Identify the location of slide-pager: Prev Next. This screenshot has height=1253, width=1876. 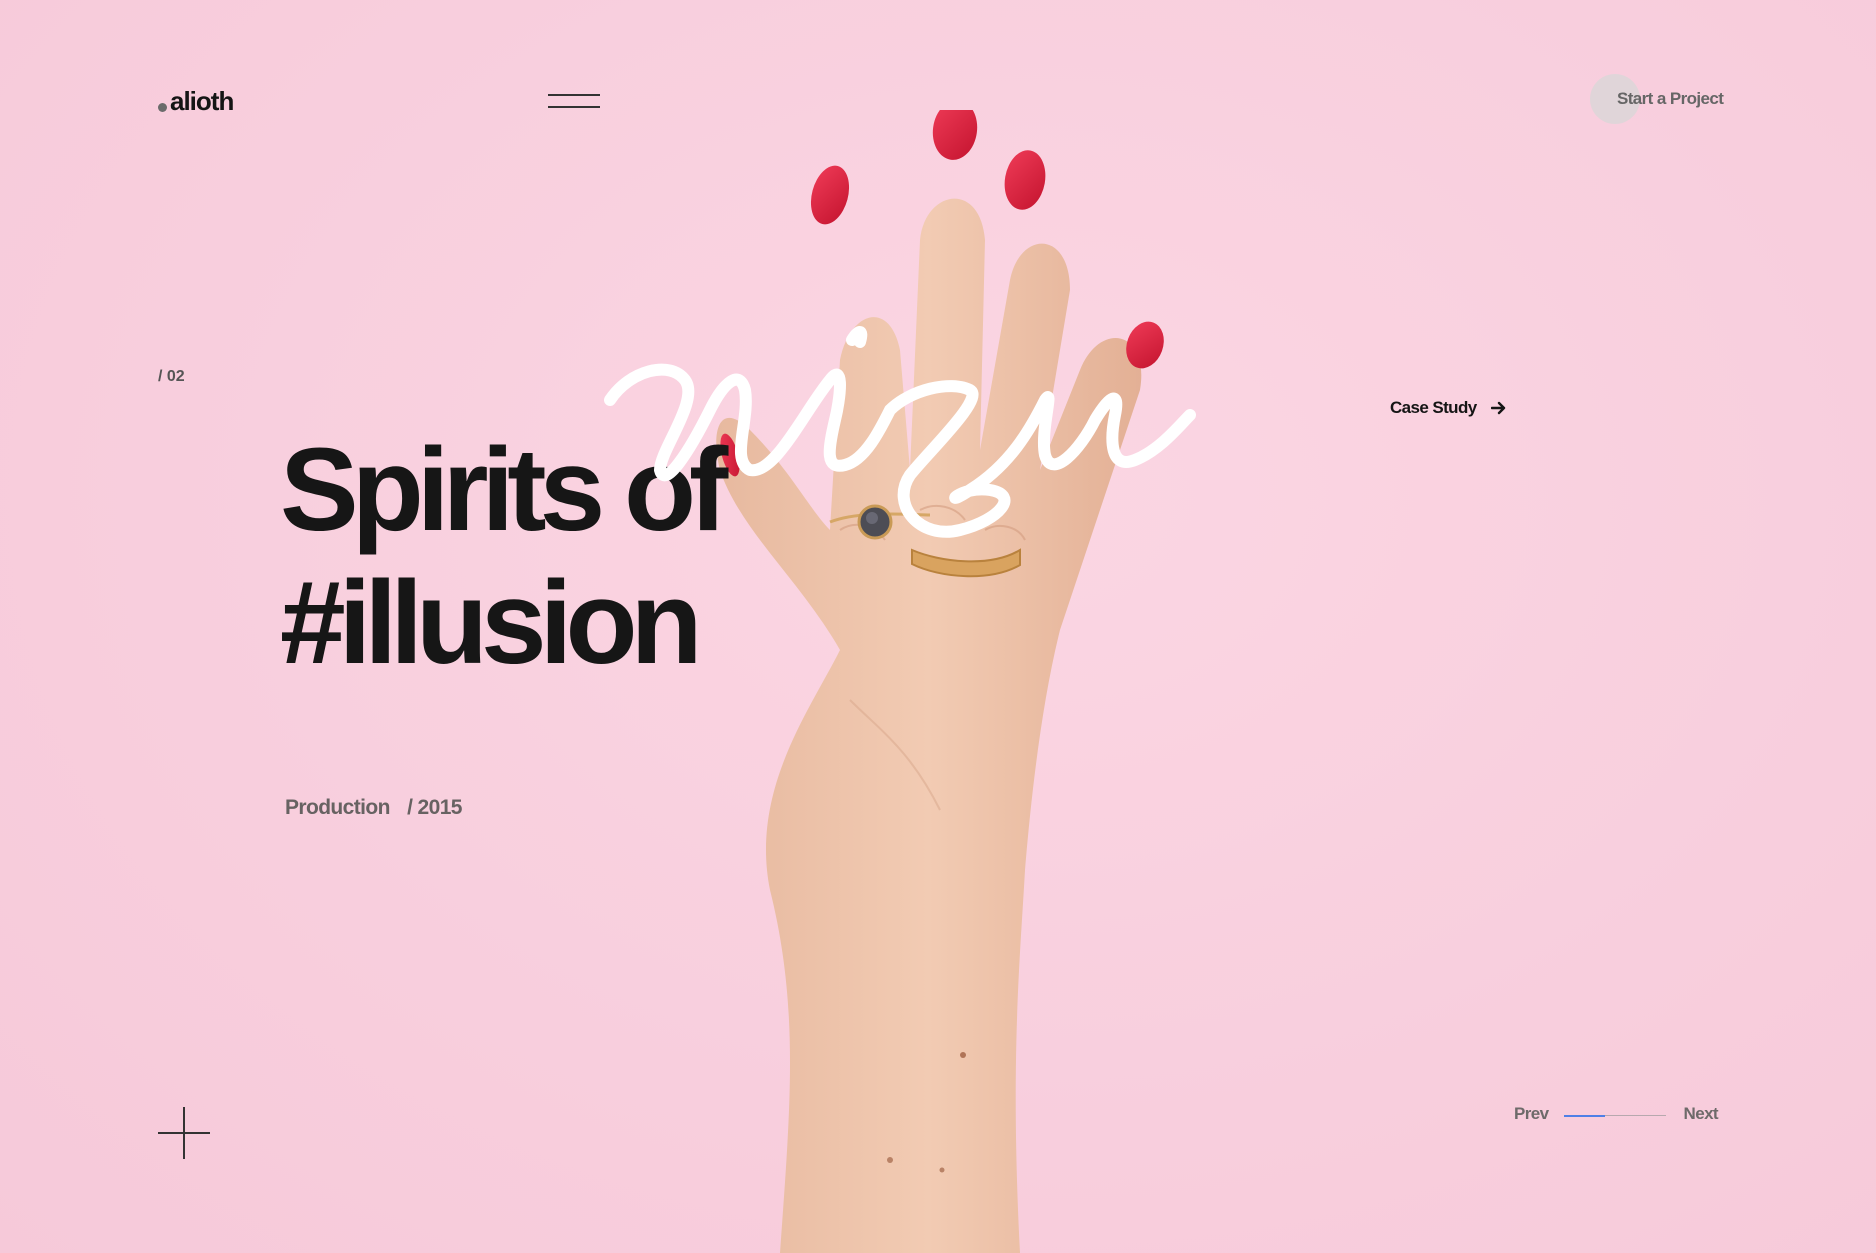
(1616, 1116).